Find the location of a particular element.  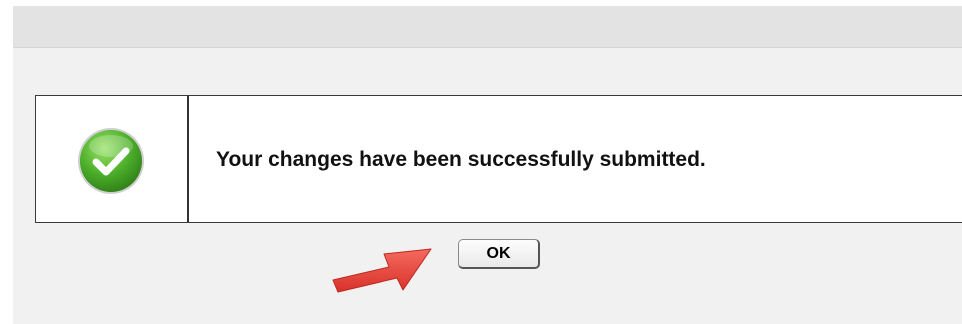

red-arrow-pointer-icon is located at coordinates (382, 270).